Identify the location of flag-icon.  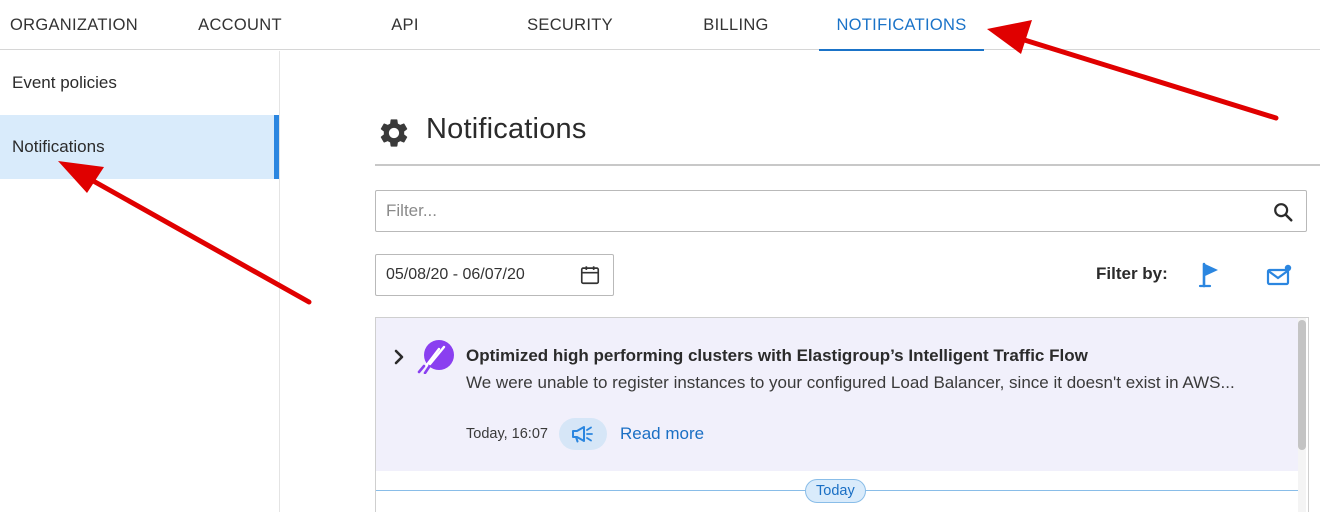
(1210, 275).